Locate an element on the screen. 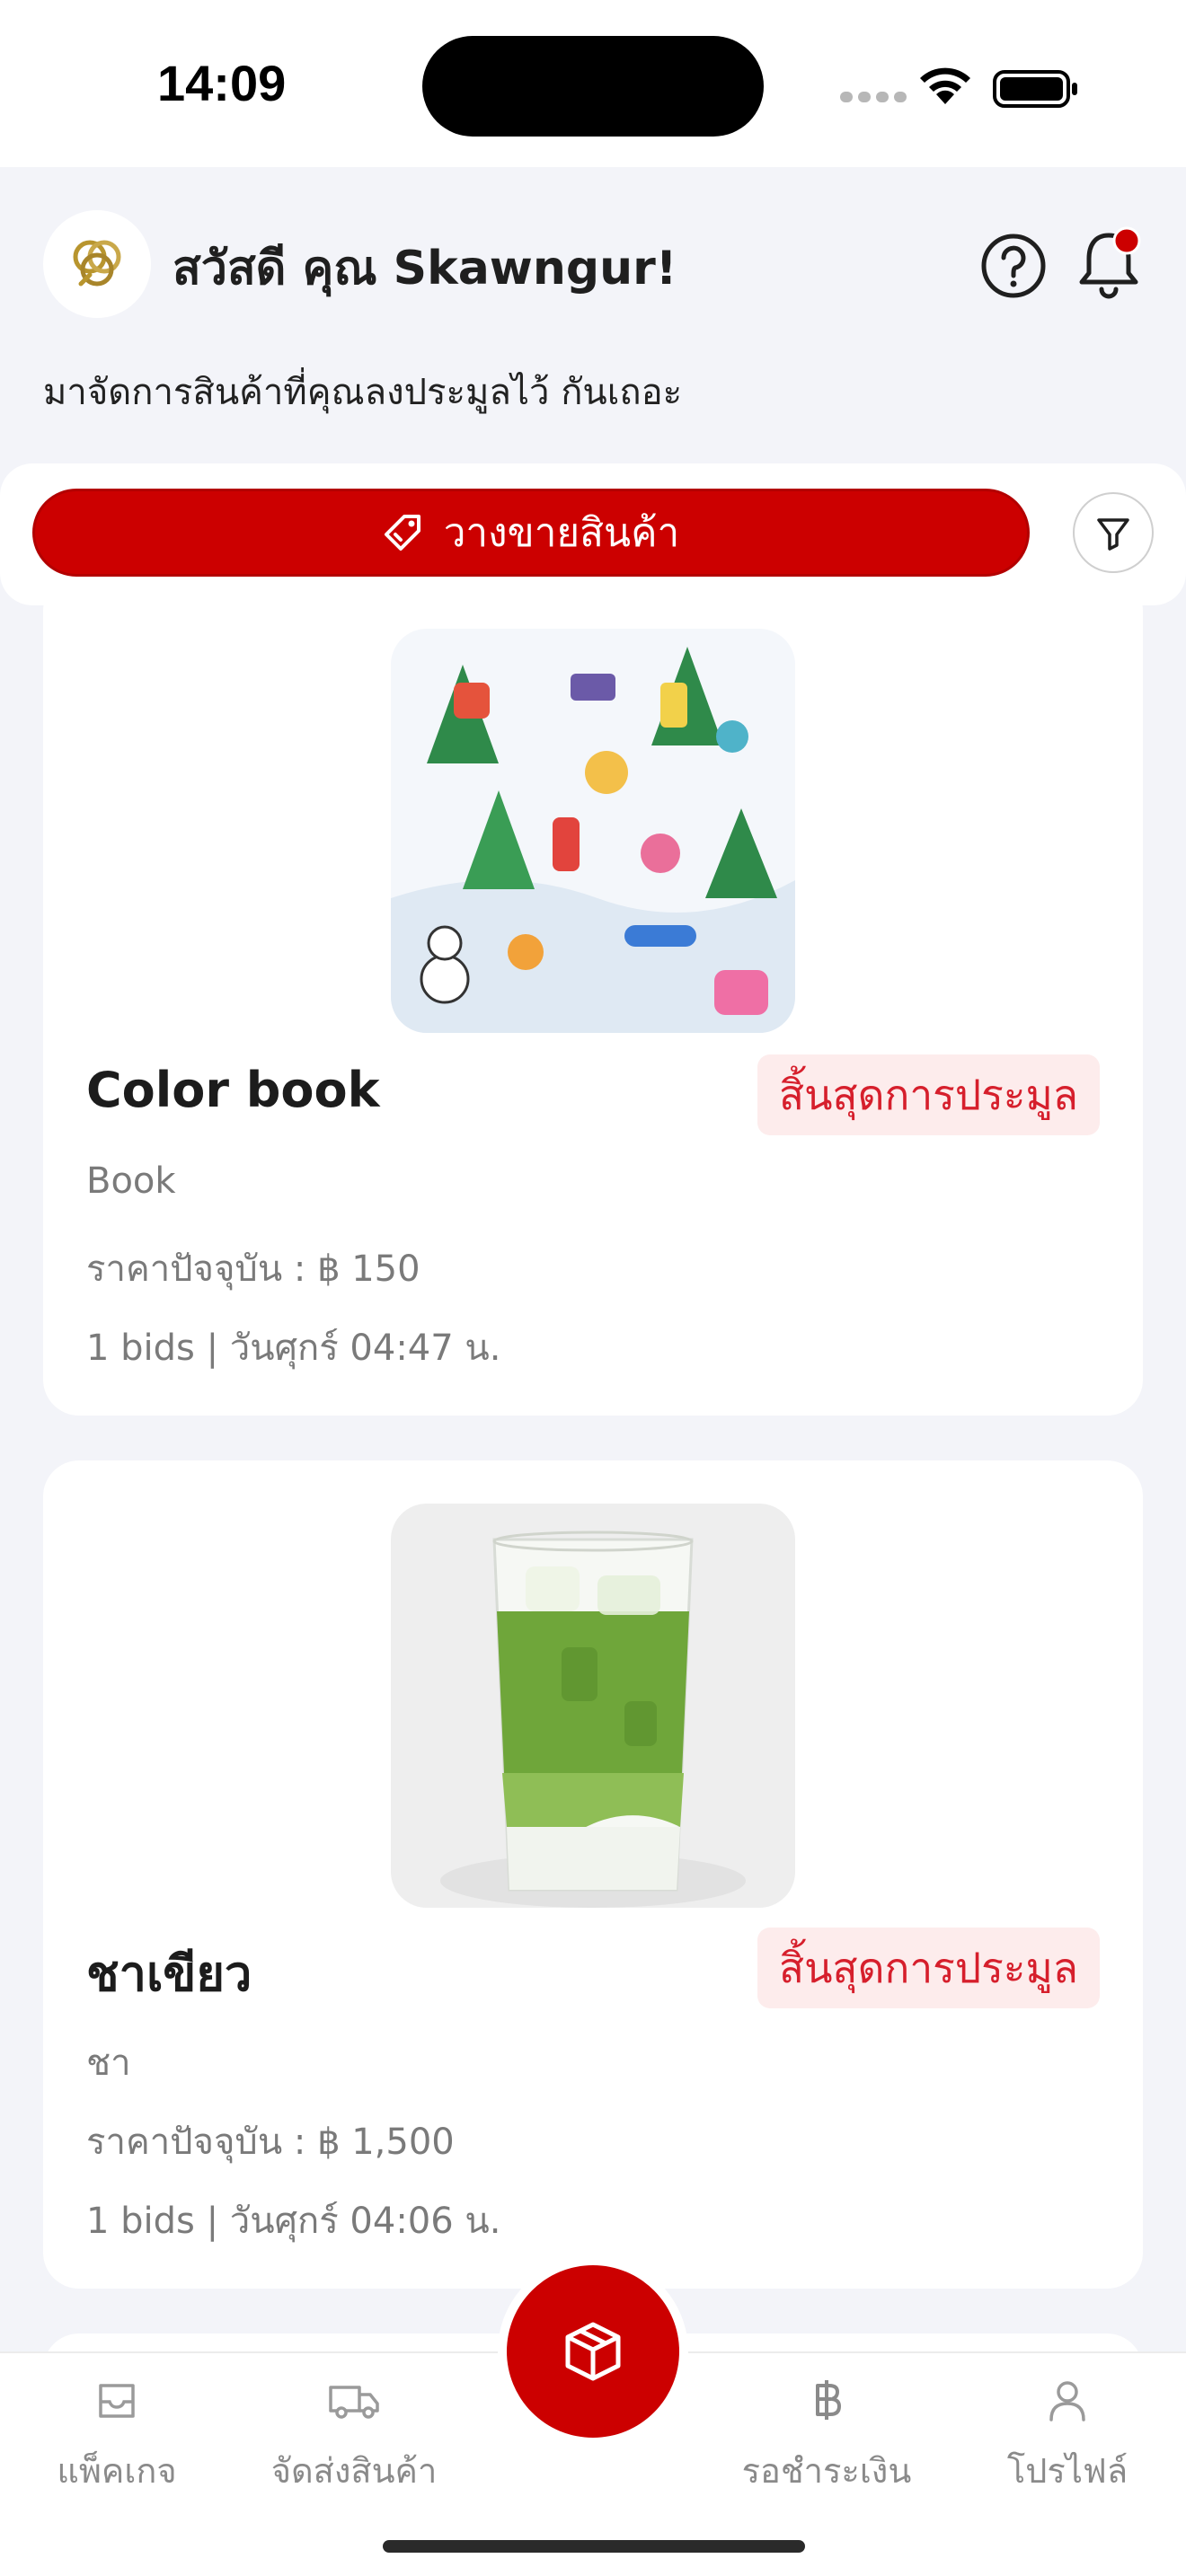 The image size is (1186, 2576). box-icon is located at coordinates (593, 2351).